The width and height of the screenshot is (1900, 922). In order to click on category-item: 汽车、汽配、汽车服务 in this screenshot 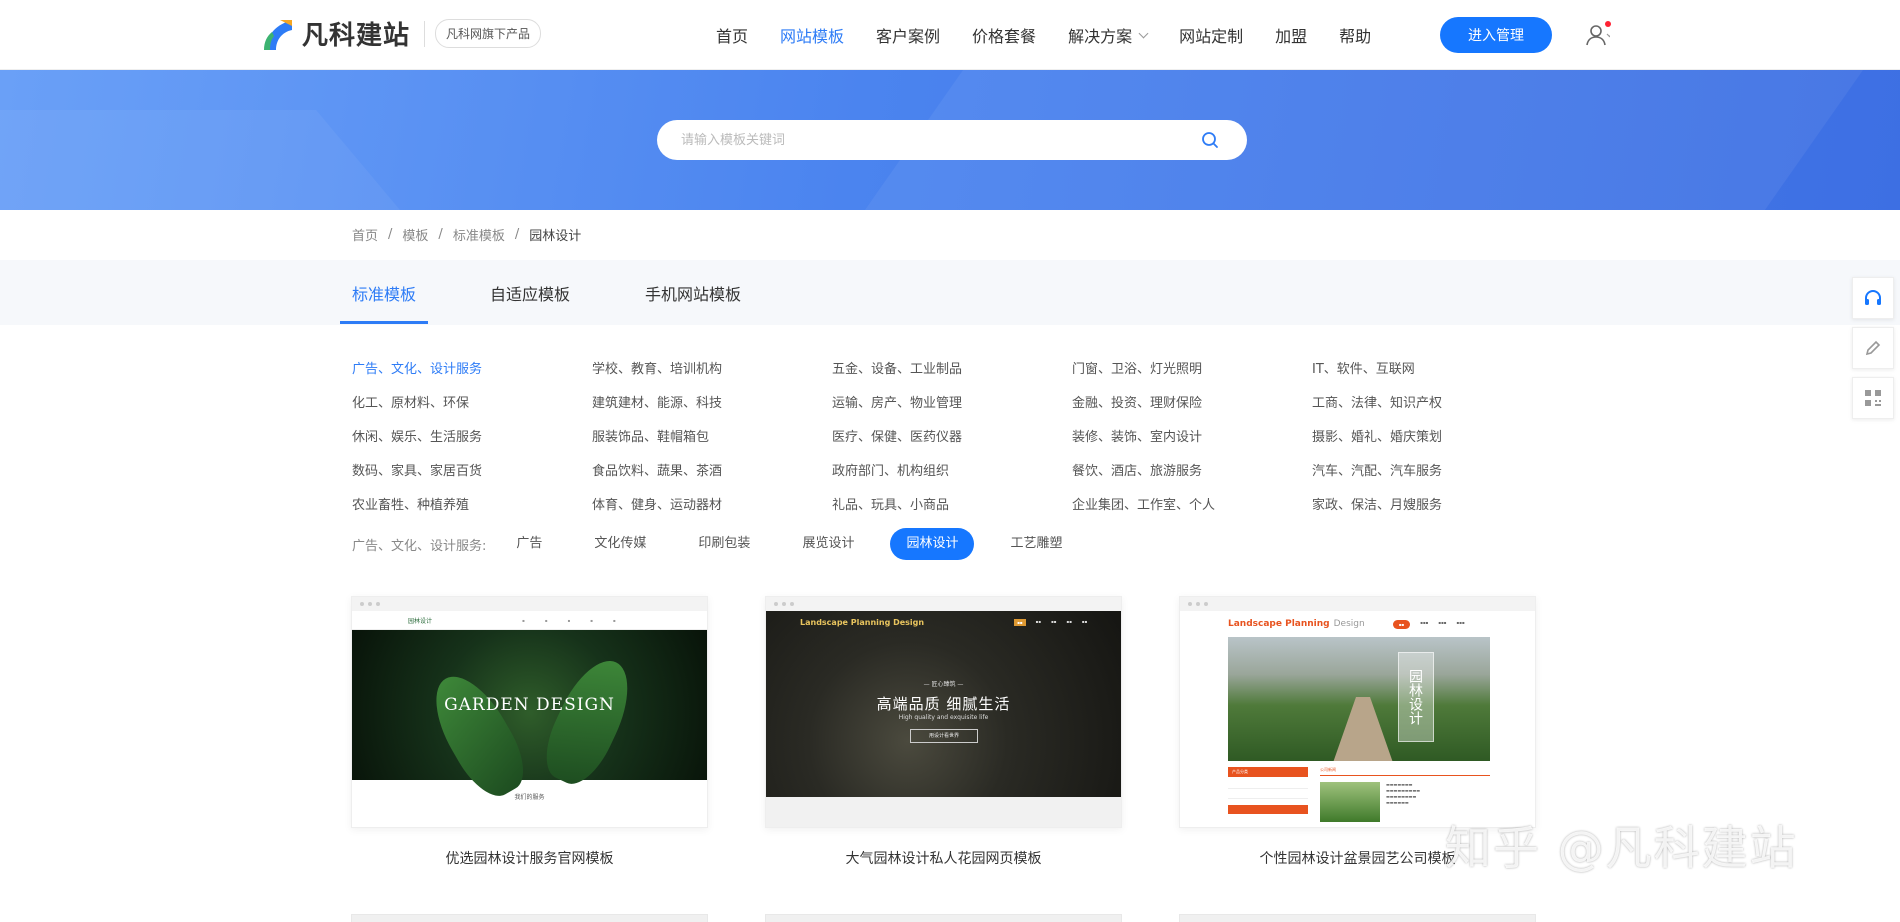, I will do `click(1432, 469)`.